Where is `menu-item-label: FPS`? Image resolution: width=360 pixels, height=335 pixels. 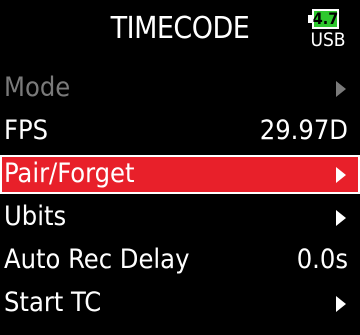
menu-item-label: FPS is located at coordinates (26, 130).